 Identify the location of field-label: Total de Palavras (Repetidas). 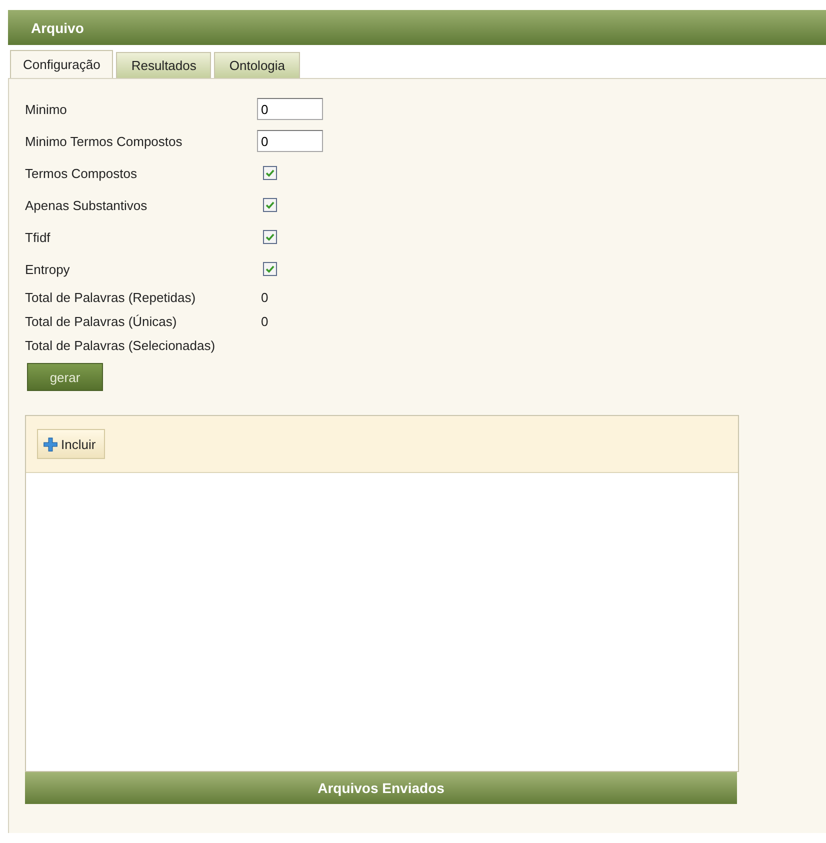
(111, 297).